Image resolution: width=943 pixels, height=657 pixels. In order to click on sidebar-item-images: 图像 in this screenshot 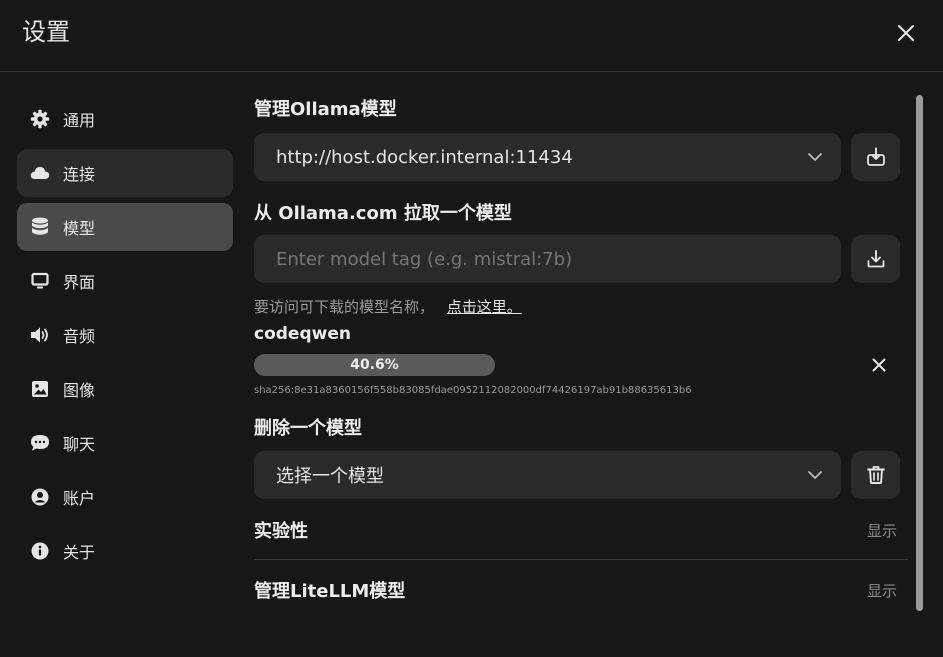, I will do `click(125, 389)`.